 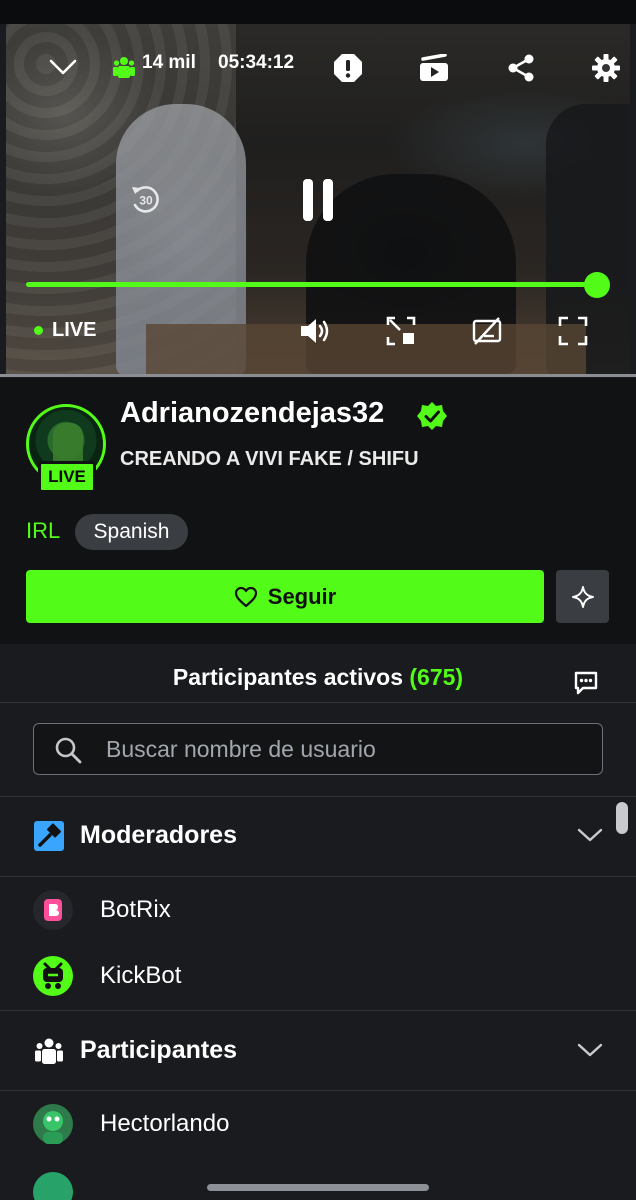 What do you see at coordinates (318, 375) in the screenshot?
I see `video-divider` at bounding box center [318, 375].